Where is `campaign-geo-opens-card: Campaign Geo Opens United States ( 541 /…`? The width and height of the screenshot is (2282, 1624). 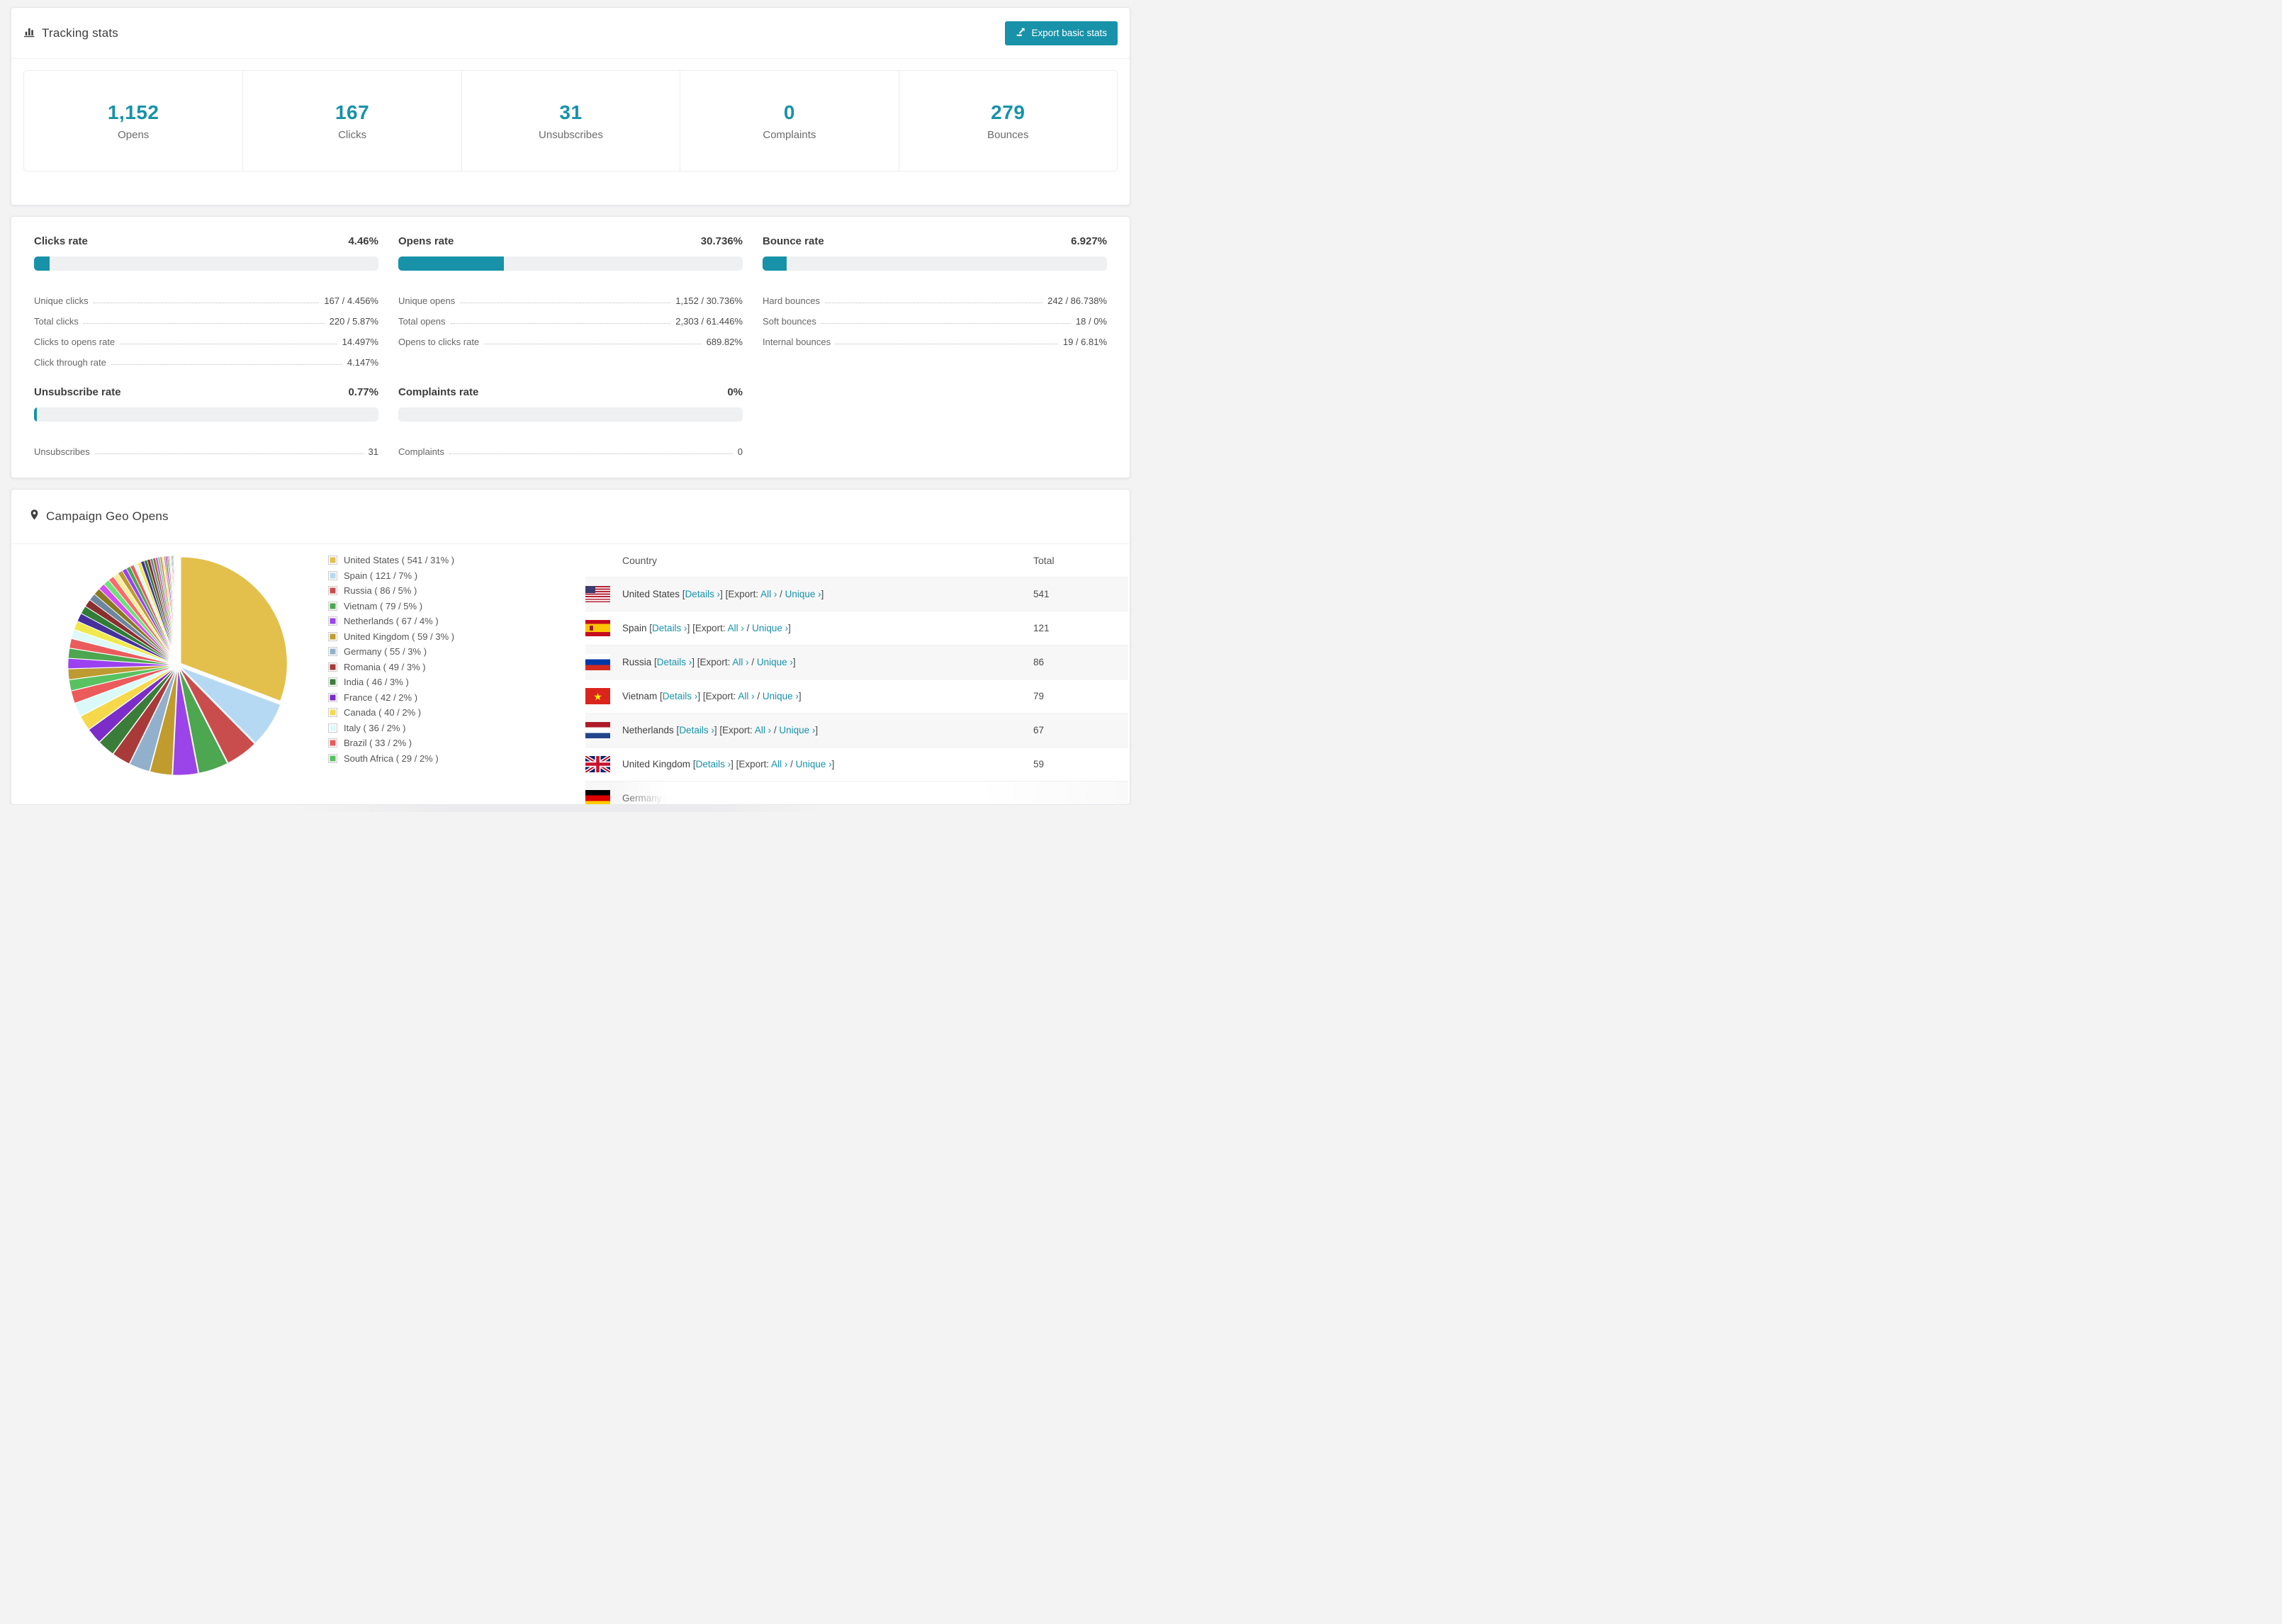
campaign-geo-opens-card: Campaign Geo Opens United States ( 541 /… is located at coordinates (570, 647).